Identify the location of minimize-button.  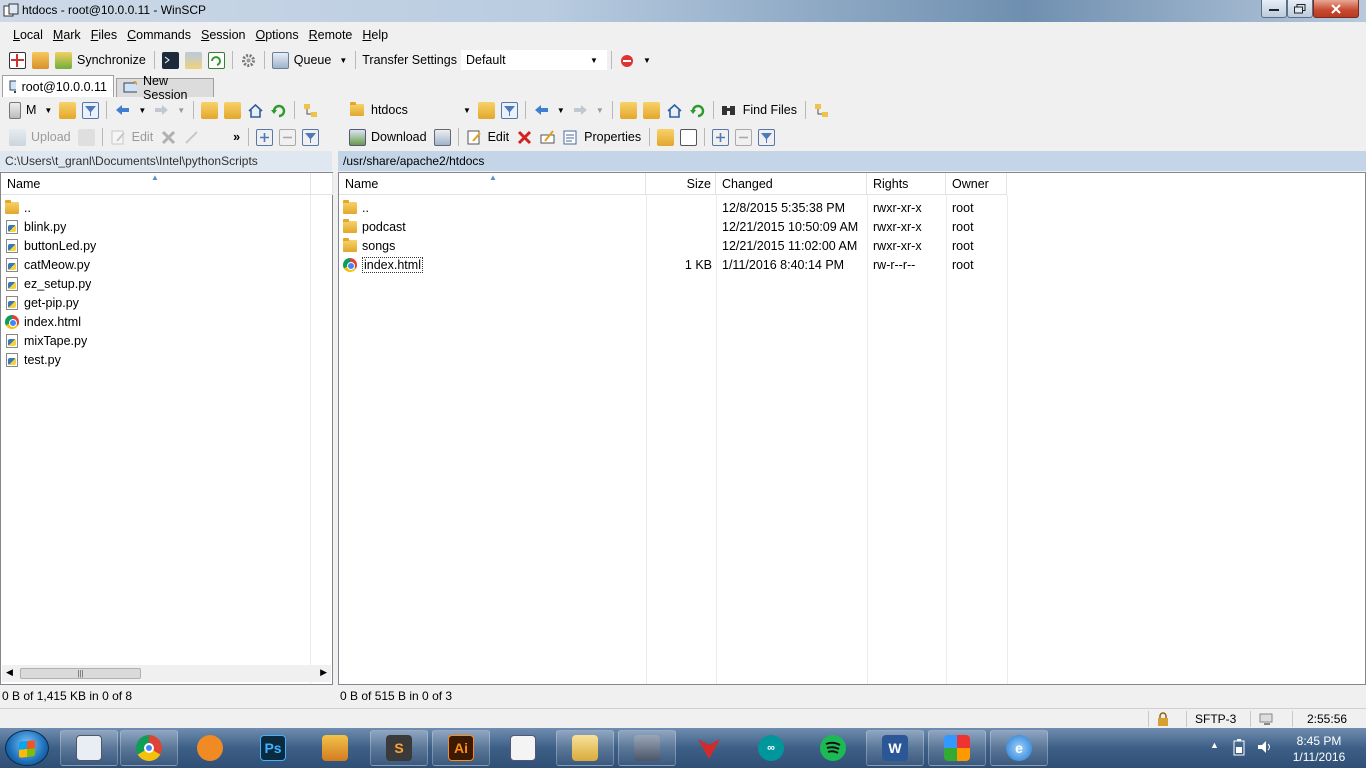
(1274, 9).